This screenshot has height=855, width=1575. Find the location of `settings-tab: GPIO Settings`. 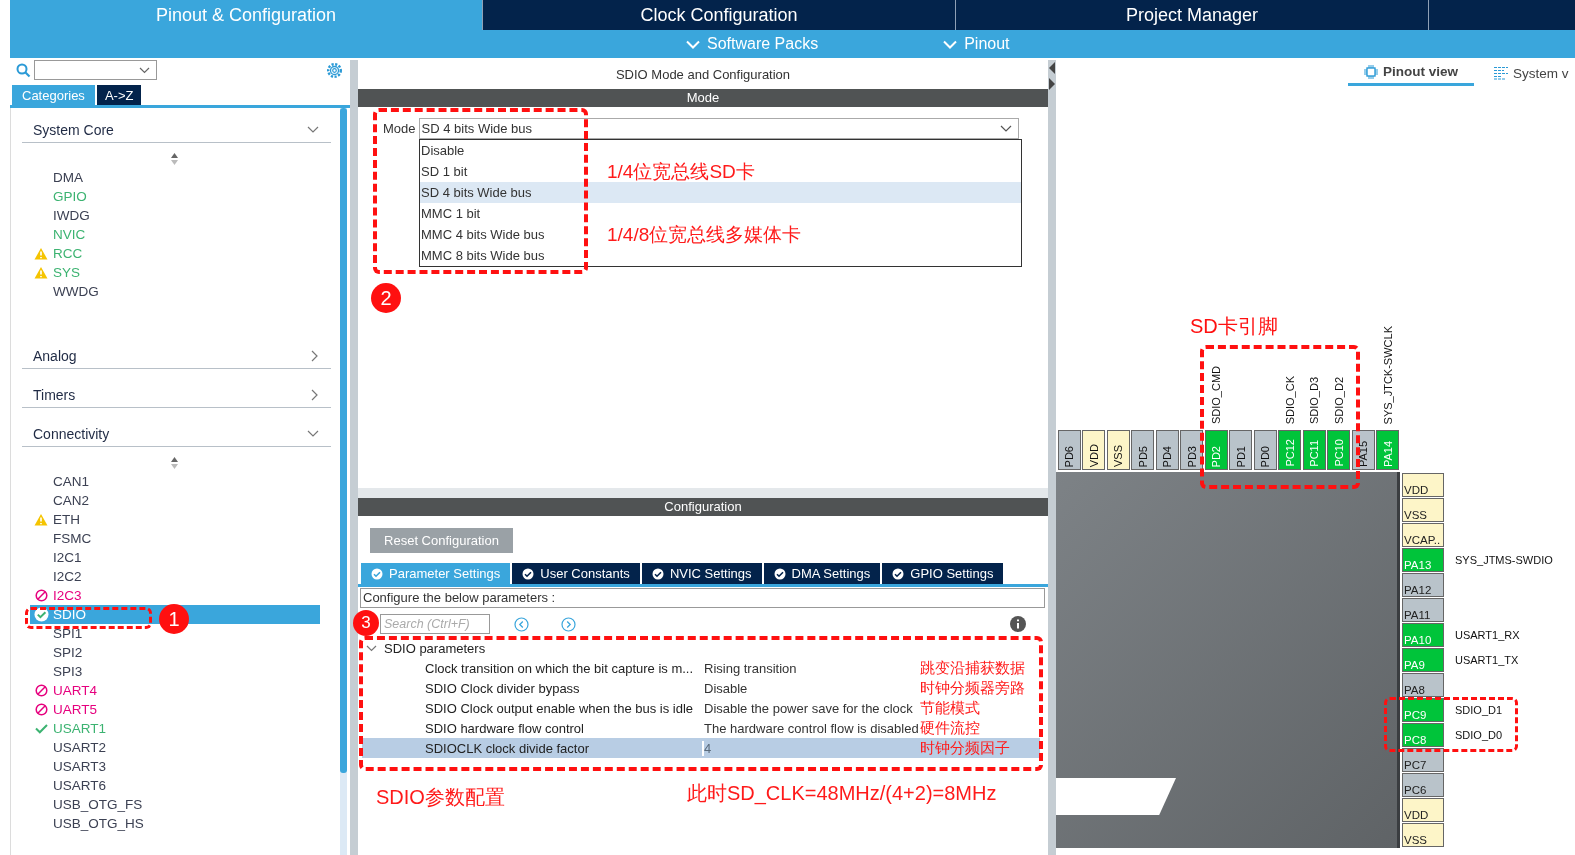

settings-tab: GPIO Settings is located at coordinates (943, 573).